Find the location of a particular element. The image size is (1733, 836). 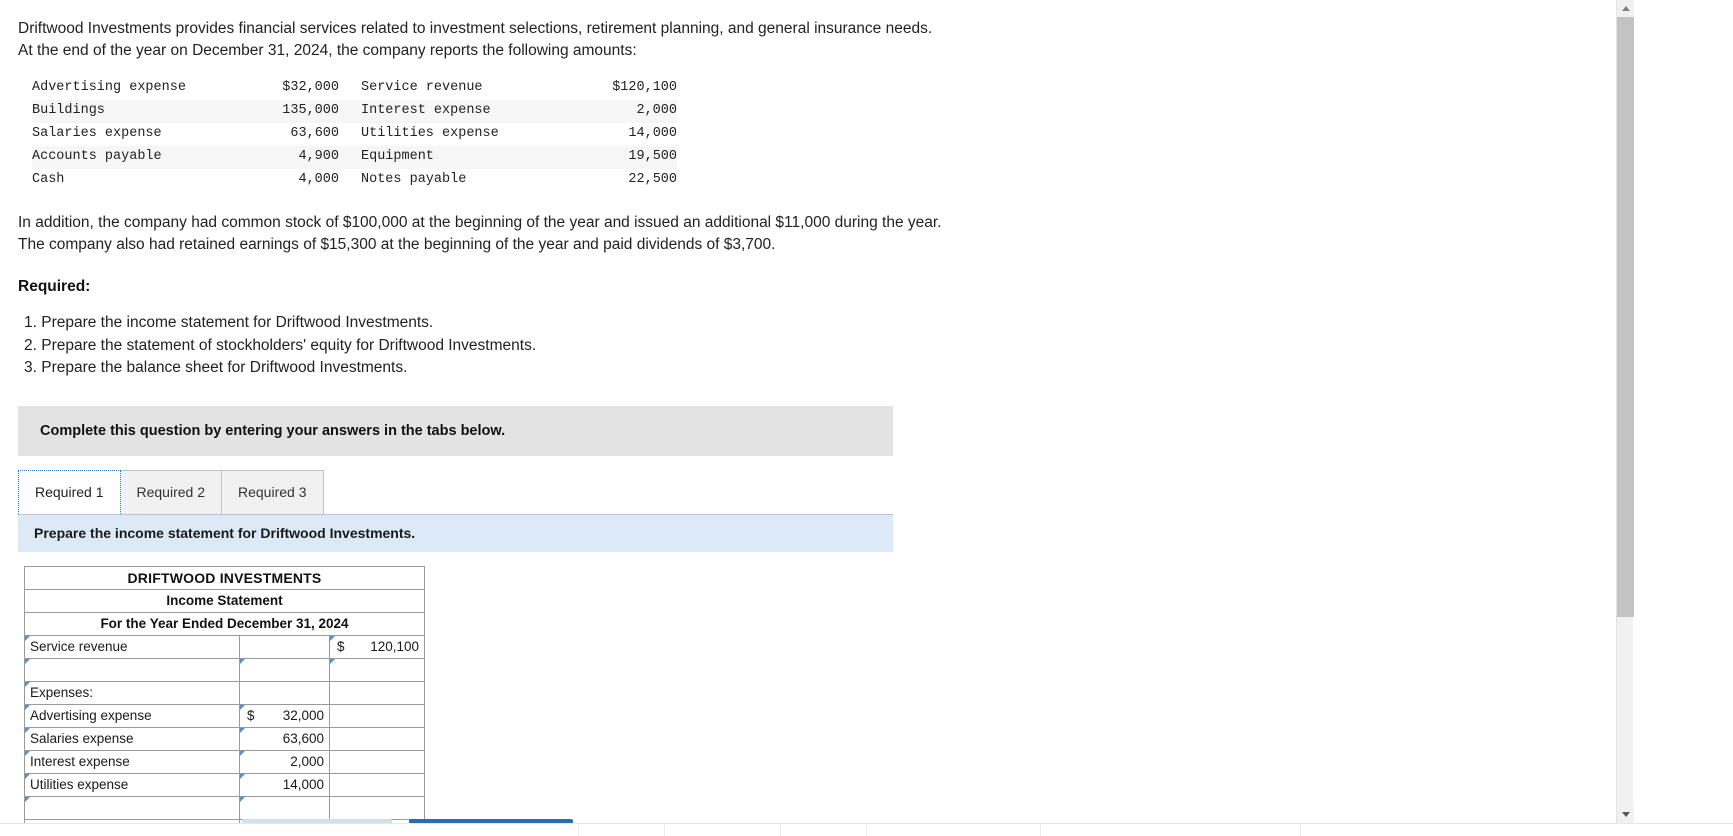

worksheet-row: Utilities expense 14,000 is located at coordinates (224, 784).